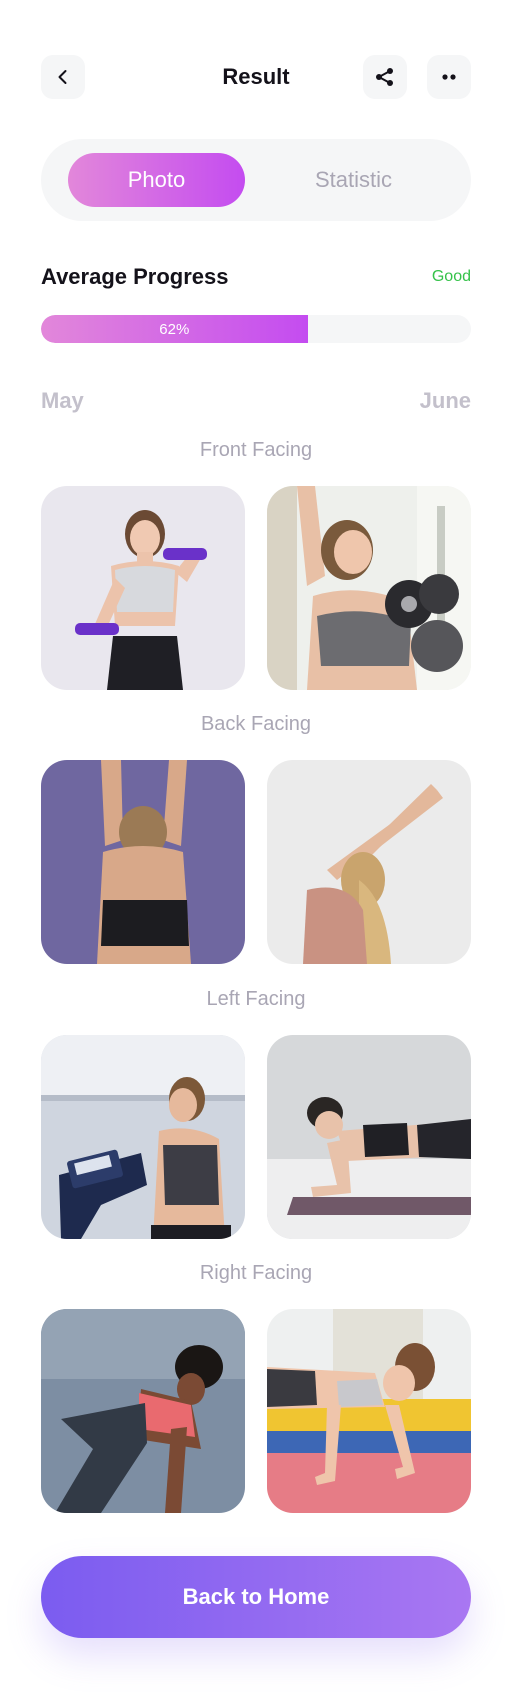 This screenshot has height=1692, width=512. What do you see at coordinates (256, 999) in the screenshot?
I see `section-label-left: Left Facing` at bounding box center [256, 999].